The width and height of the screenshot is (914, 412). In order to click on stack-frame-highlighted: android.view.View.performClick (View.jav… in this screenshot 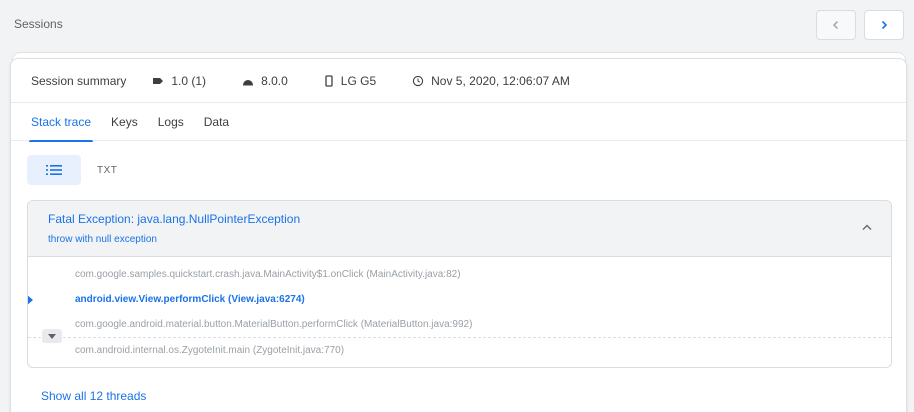, I will do `click(190, 299)`.